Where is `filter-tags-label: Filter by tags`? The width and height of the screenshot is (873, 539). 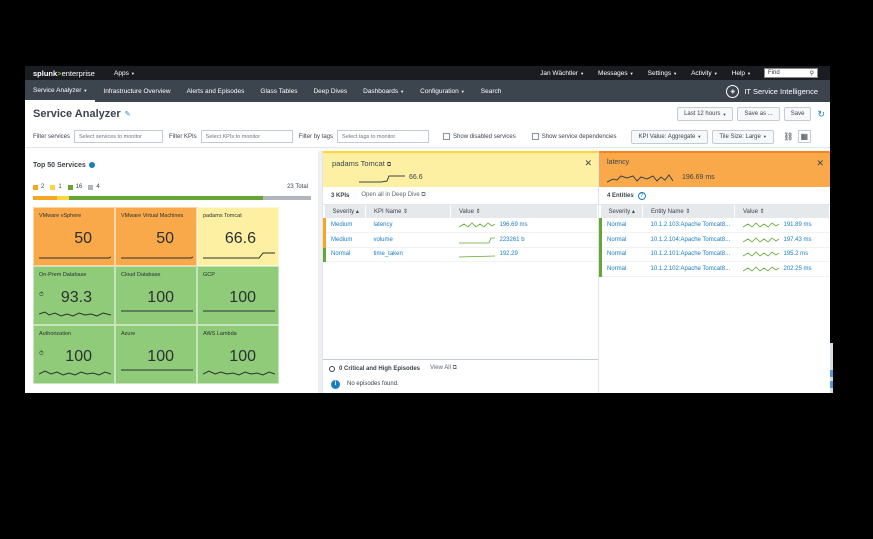
filter-tags-label: Filter by tags is located at coordinates (316, 136).